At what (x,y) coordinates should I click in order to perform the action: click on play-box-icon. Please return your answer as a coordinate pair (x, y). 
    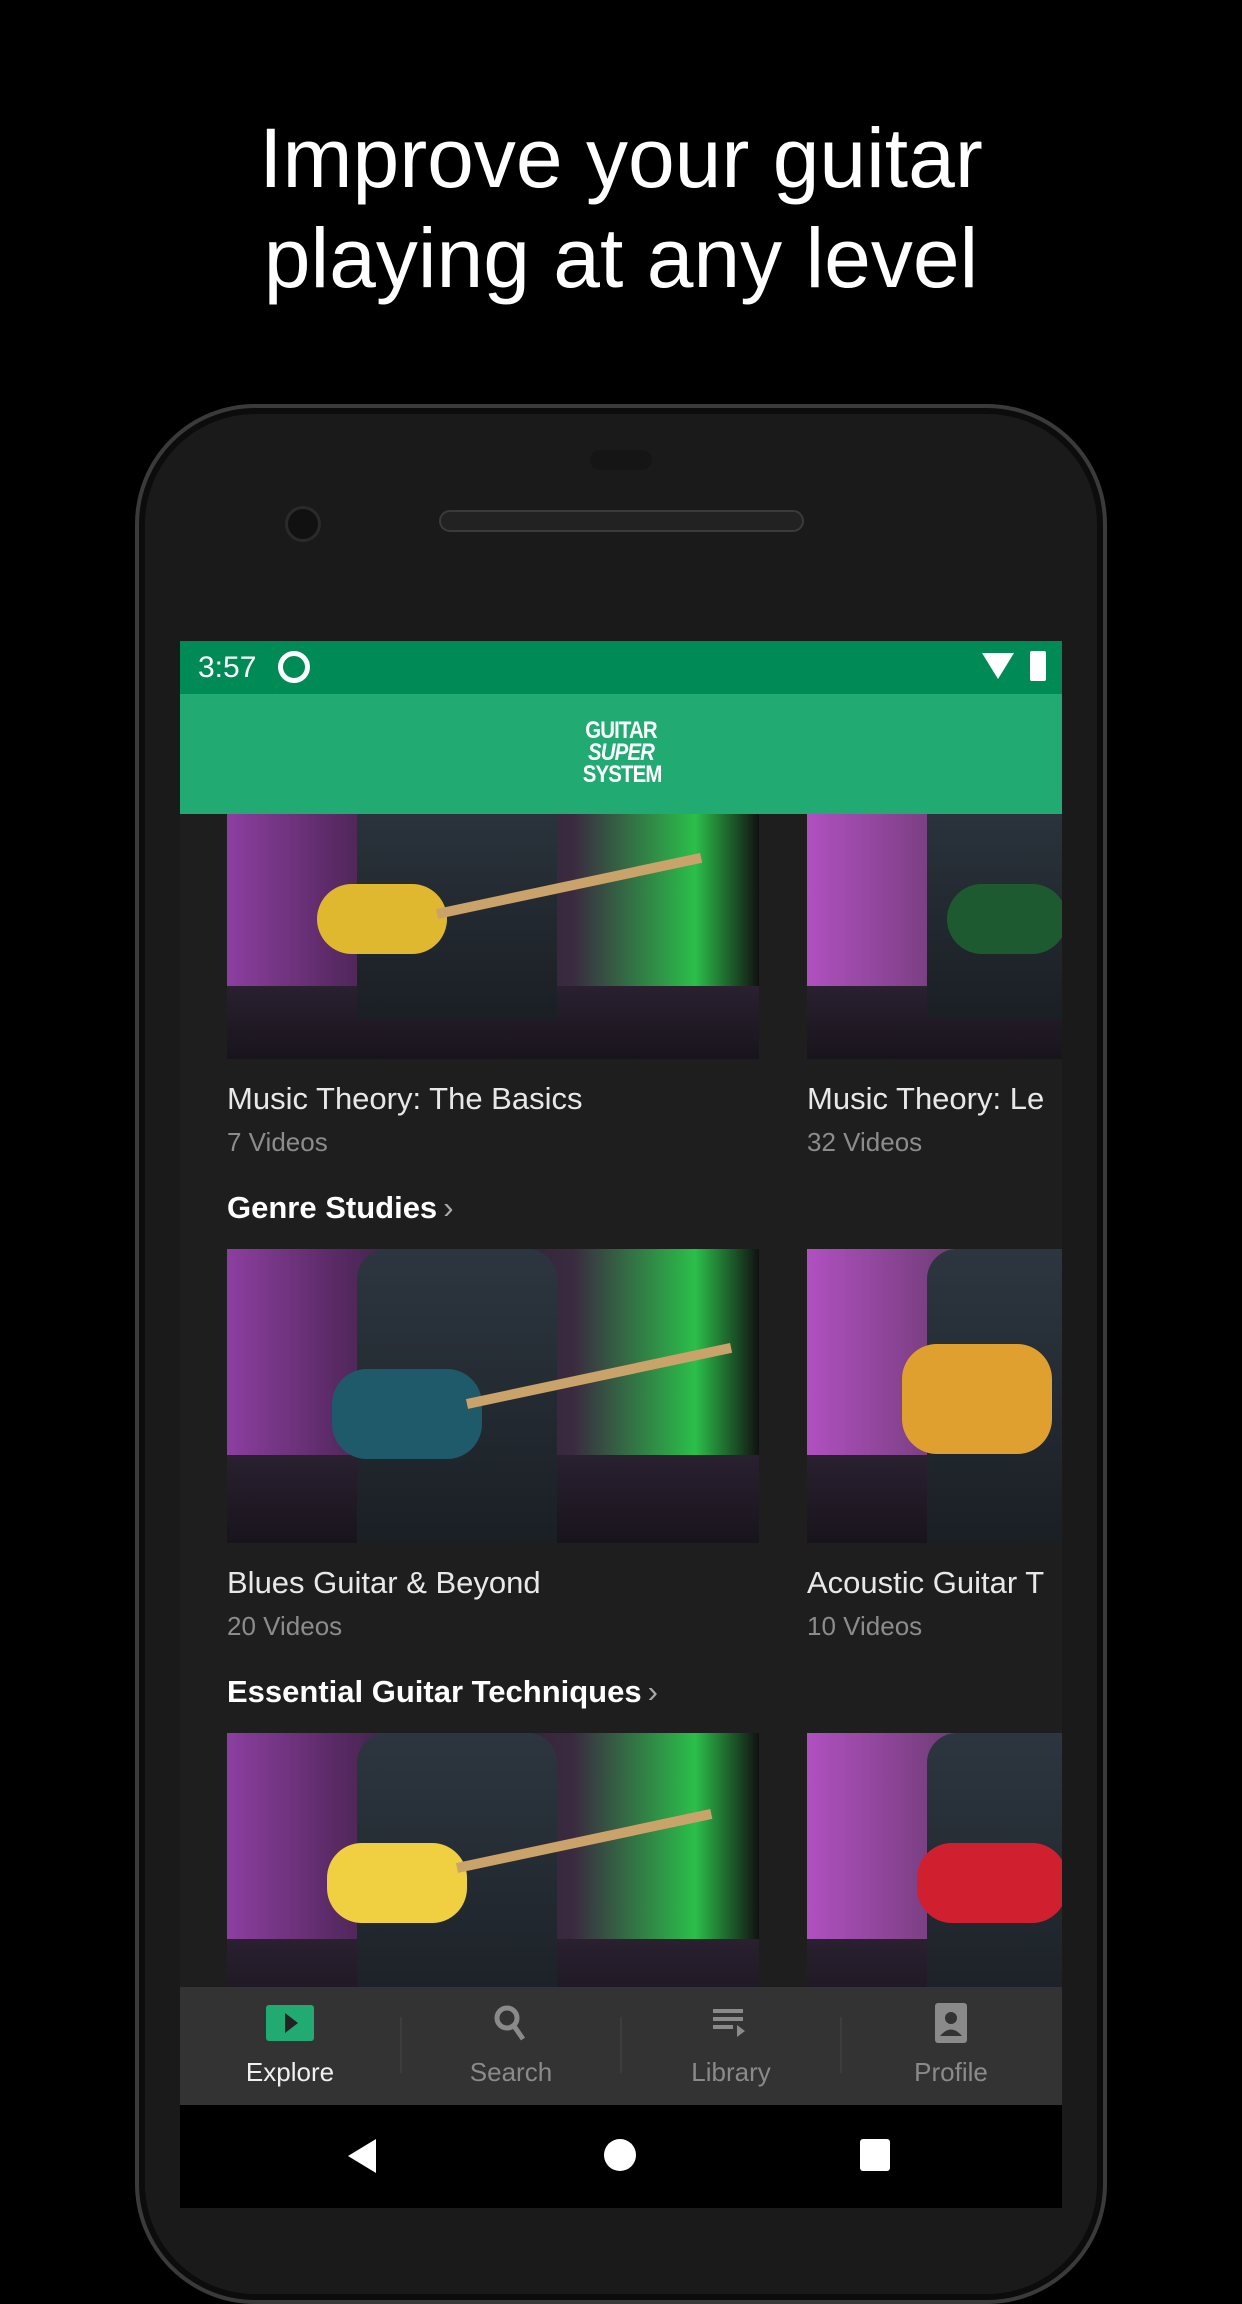
    Looking at the image, I should click on (290, 2023).